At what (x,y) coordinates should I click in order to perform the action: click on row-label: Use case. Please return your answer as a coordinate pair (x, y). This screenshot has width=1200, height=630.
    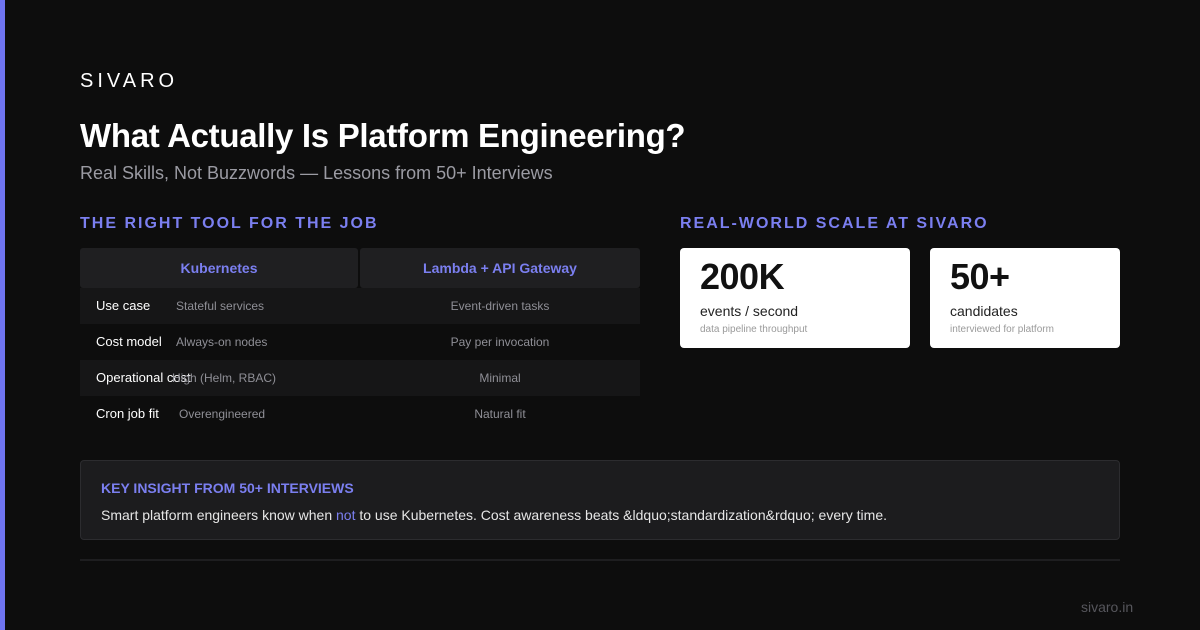
    Looking at the image, I should click on (123, 305).